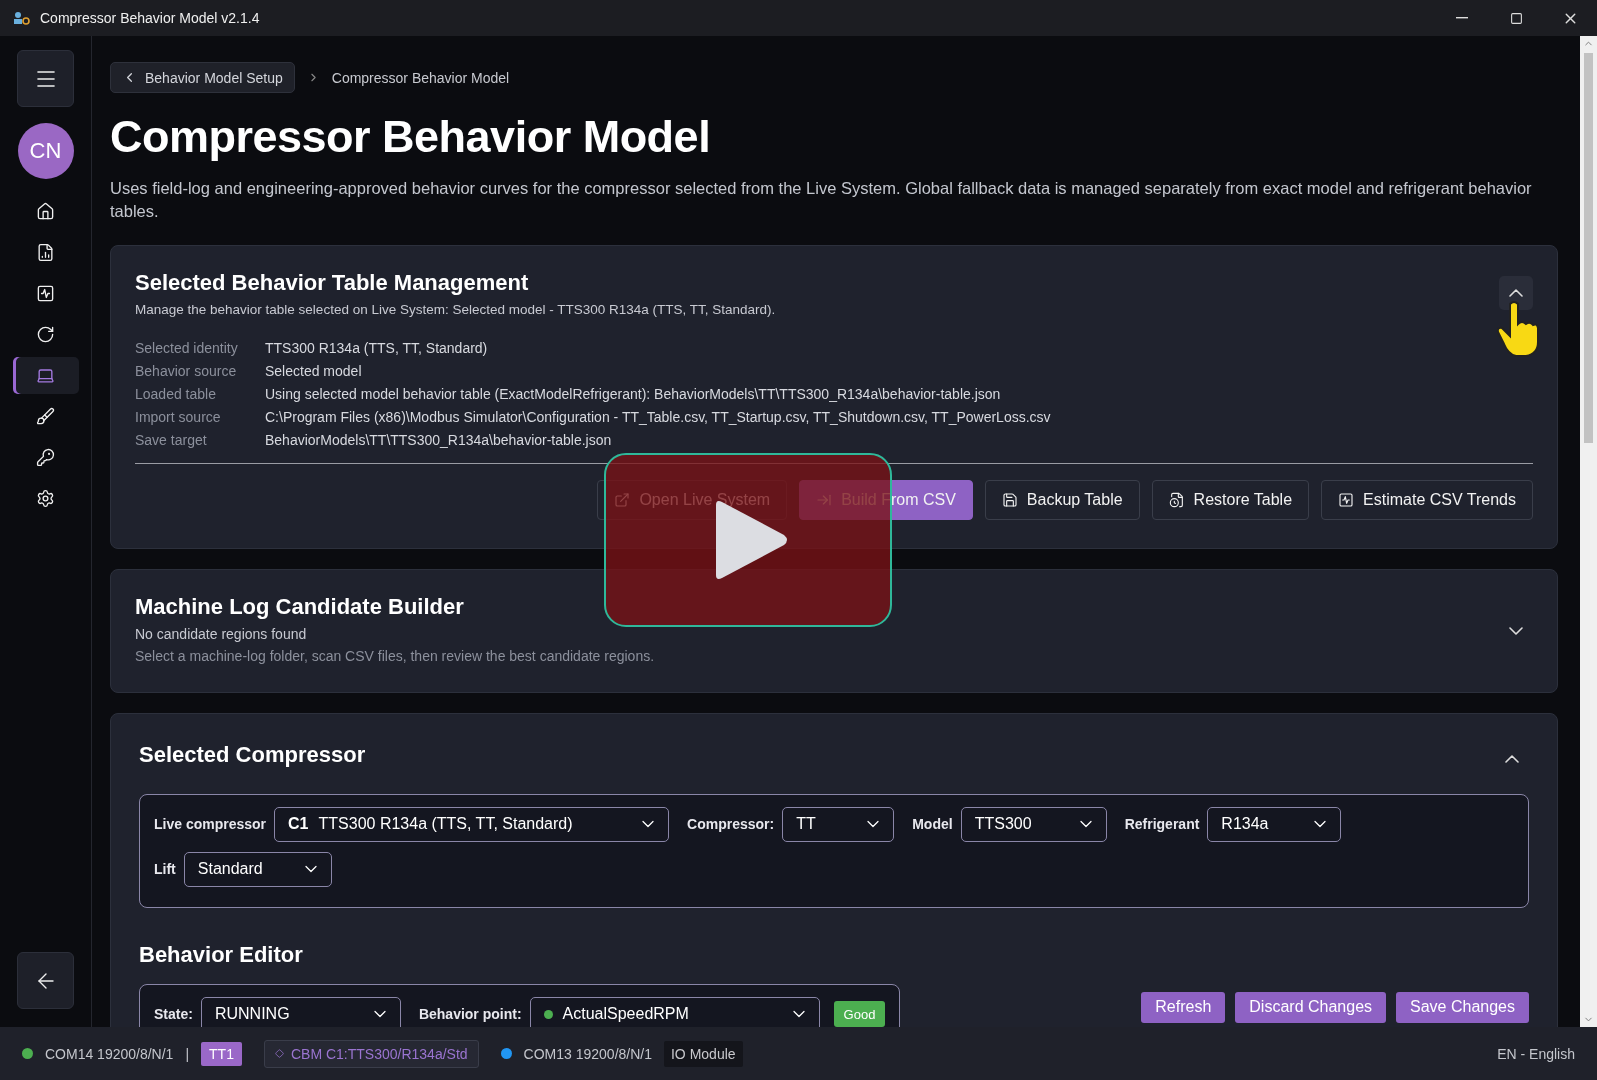 This screenshot has height=1080, width=1597. What do you see at coordinates (1274, 824) in the screenshot?
I see `dropdown: R134a` at bounding box center [1274, 824].